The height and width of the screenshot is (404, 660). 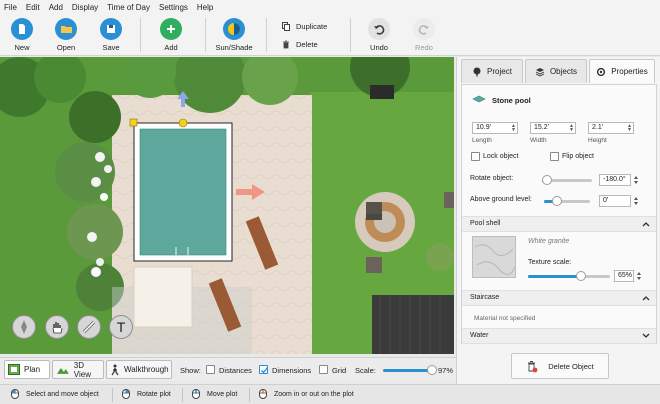 What do you see at coordinates (495, 259) in the screenshot?
I see `marble-texture-icon` at bounding box center [495, 259].